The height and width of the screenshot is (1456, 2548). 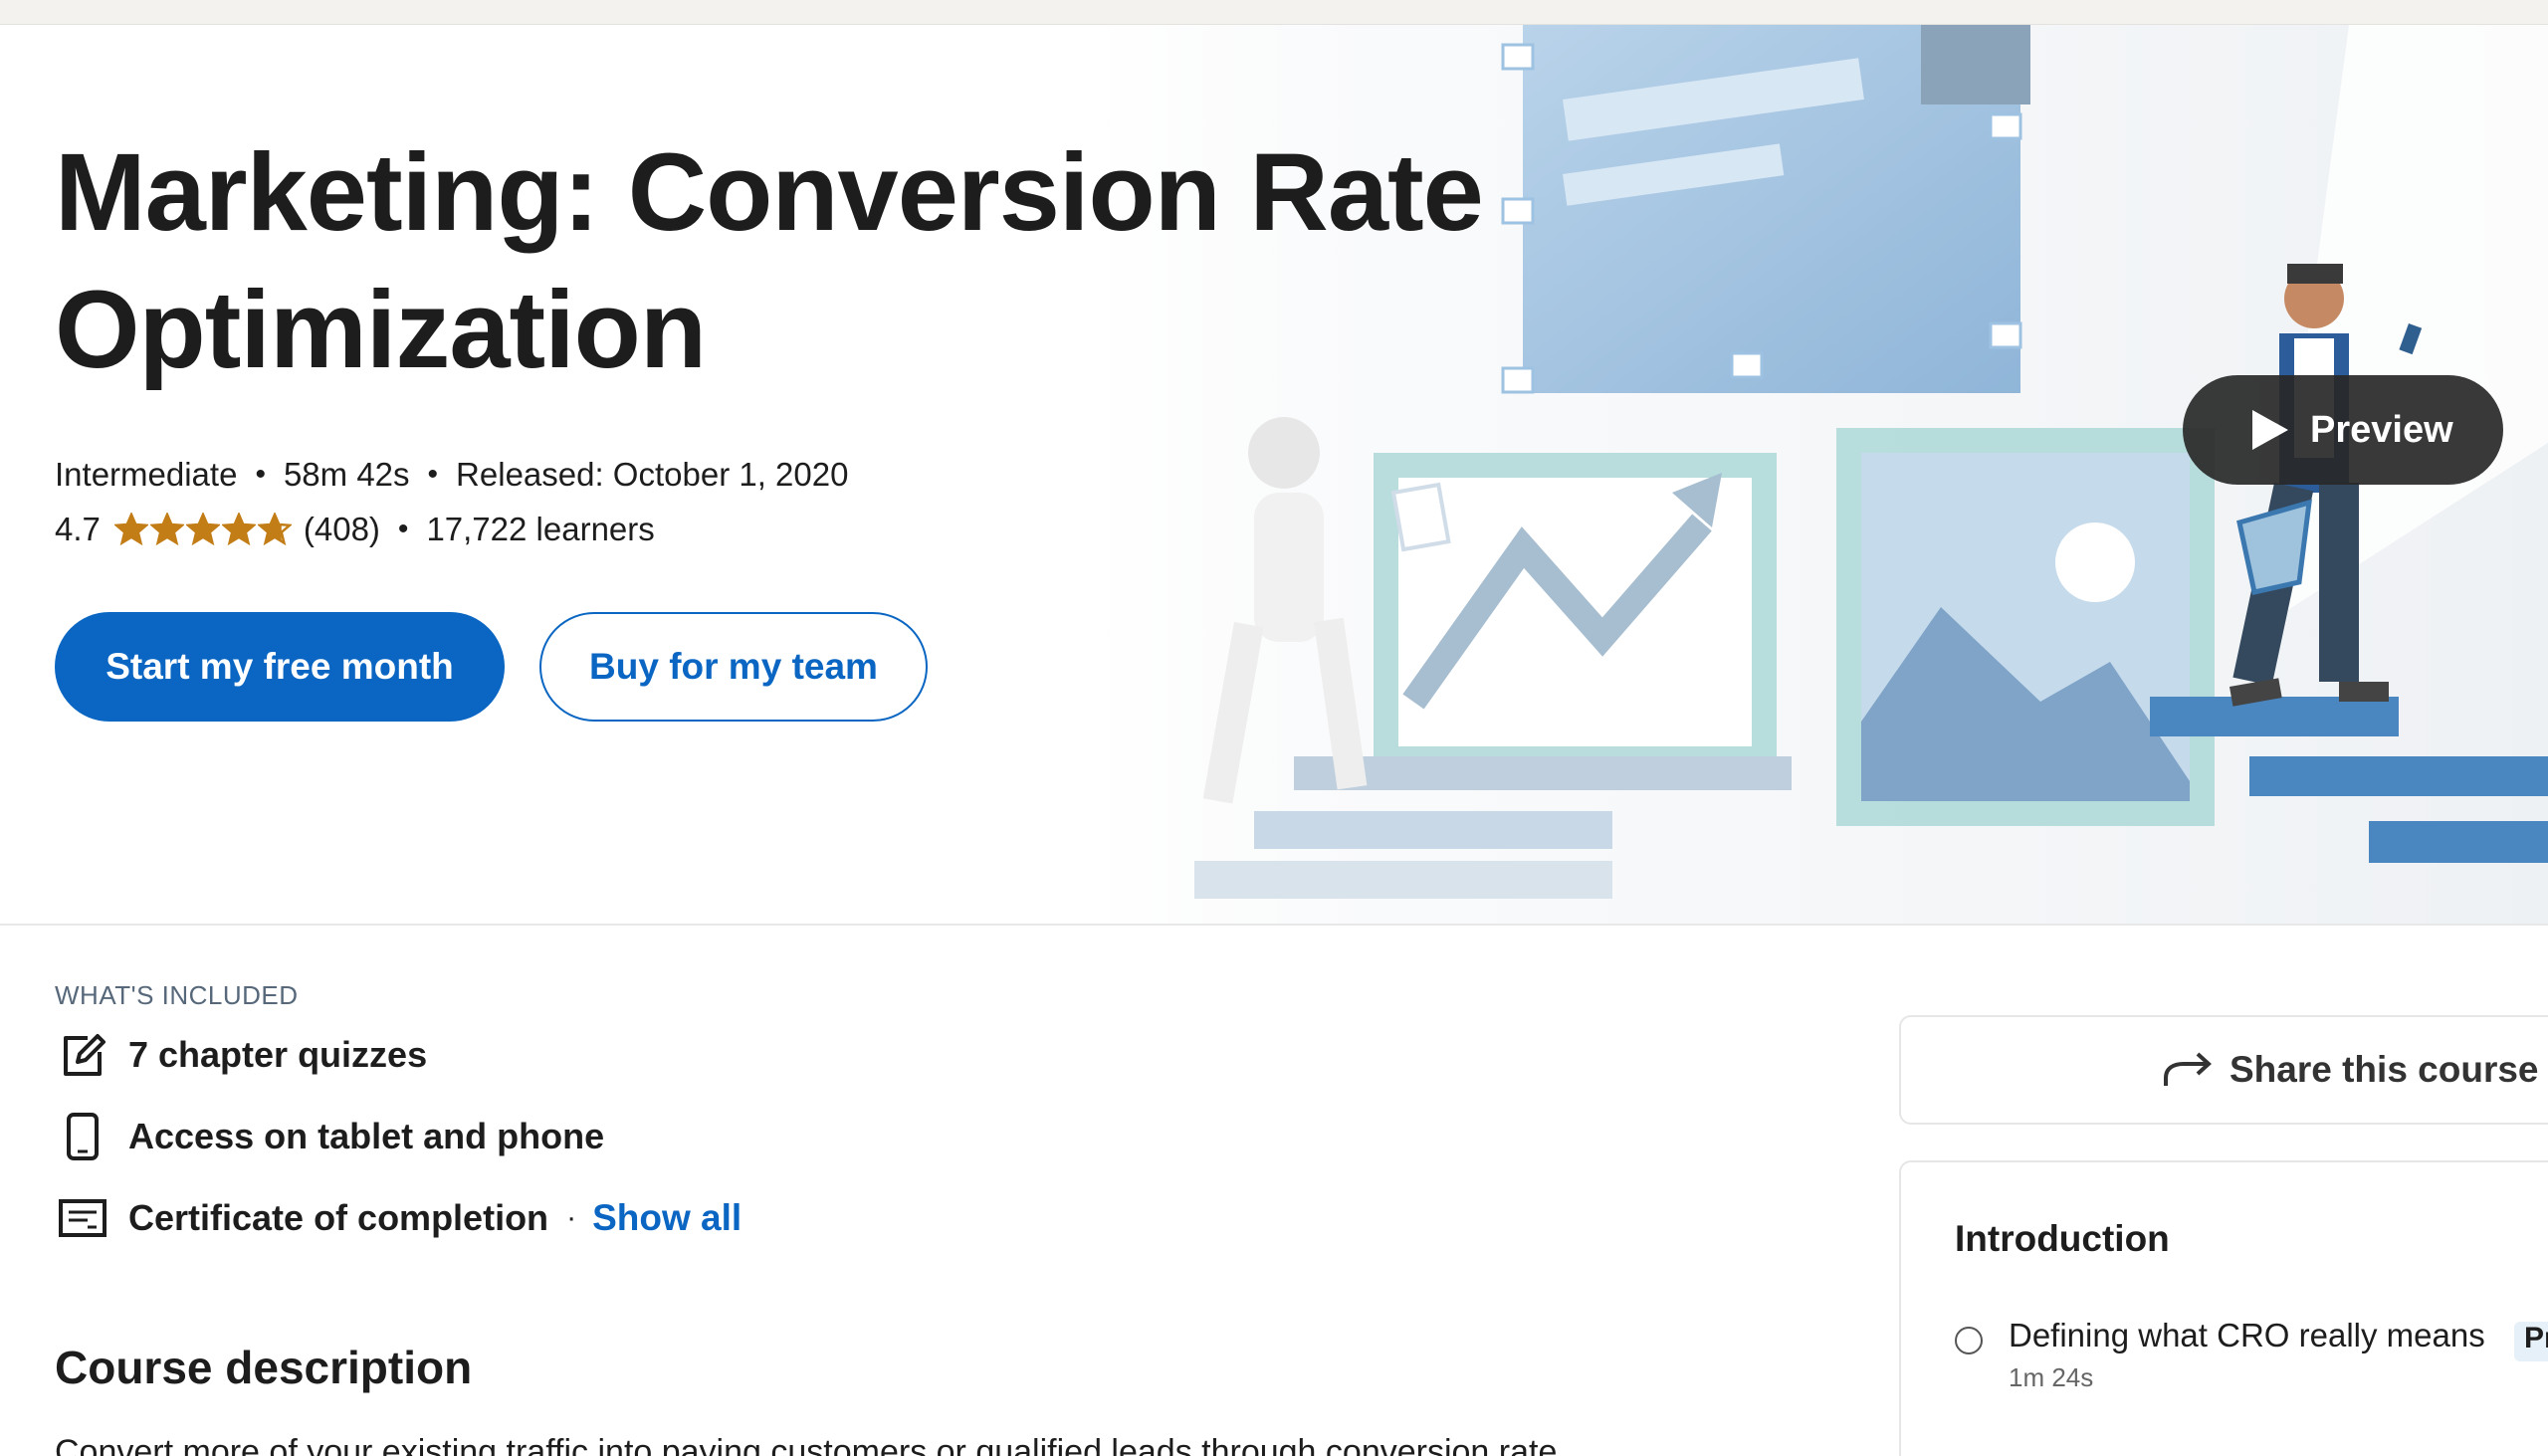 What do you see at coordinates (177, 995) in the screenshot?
I see `whats-included-heading: WHAT'S INCLUDED` at bounding box center [177, 995].